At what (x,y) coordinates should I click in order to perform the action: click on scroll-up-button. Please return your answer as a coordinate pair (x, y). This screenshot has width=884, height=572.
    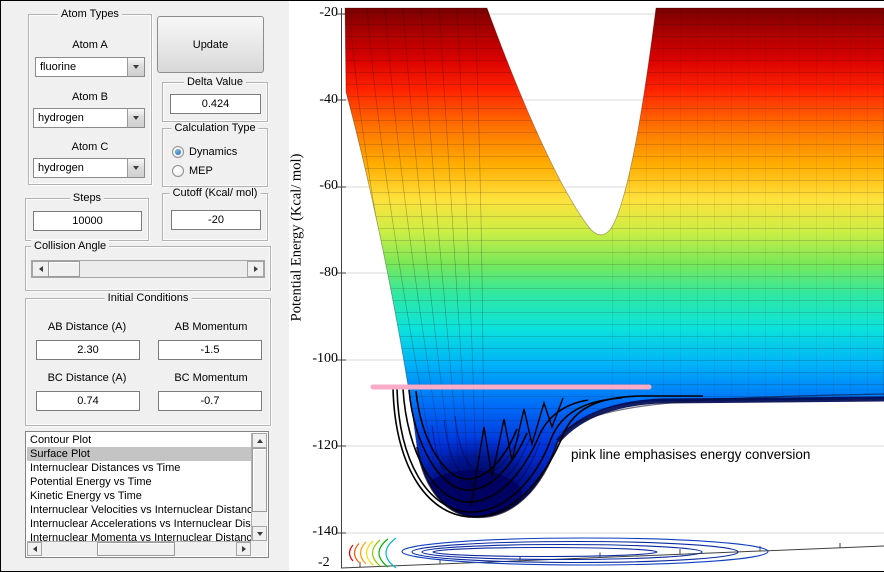
    Looking at the image, I should click on (259, 440).